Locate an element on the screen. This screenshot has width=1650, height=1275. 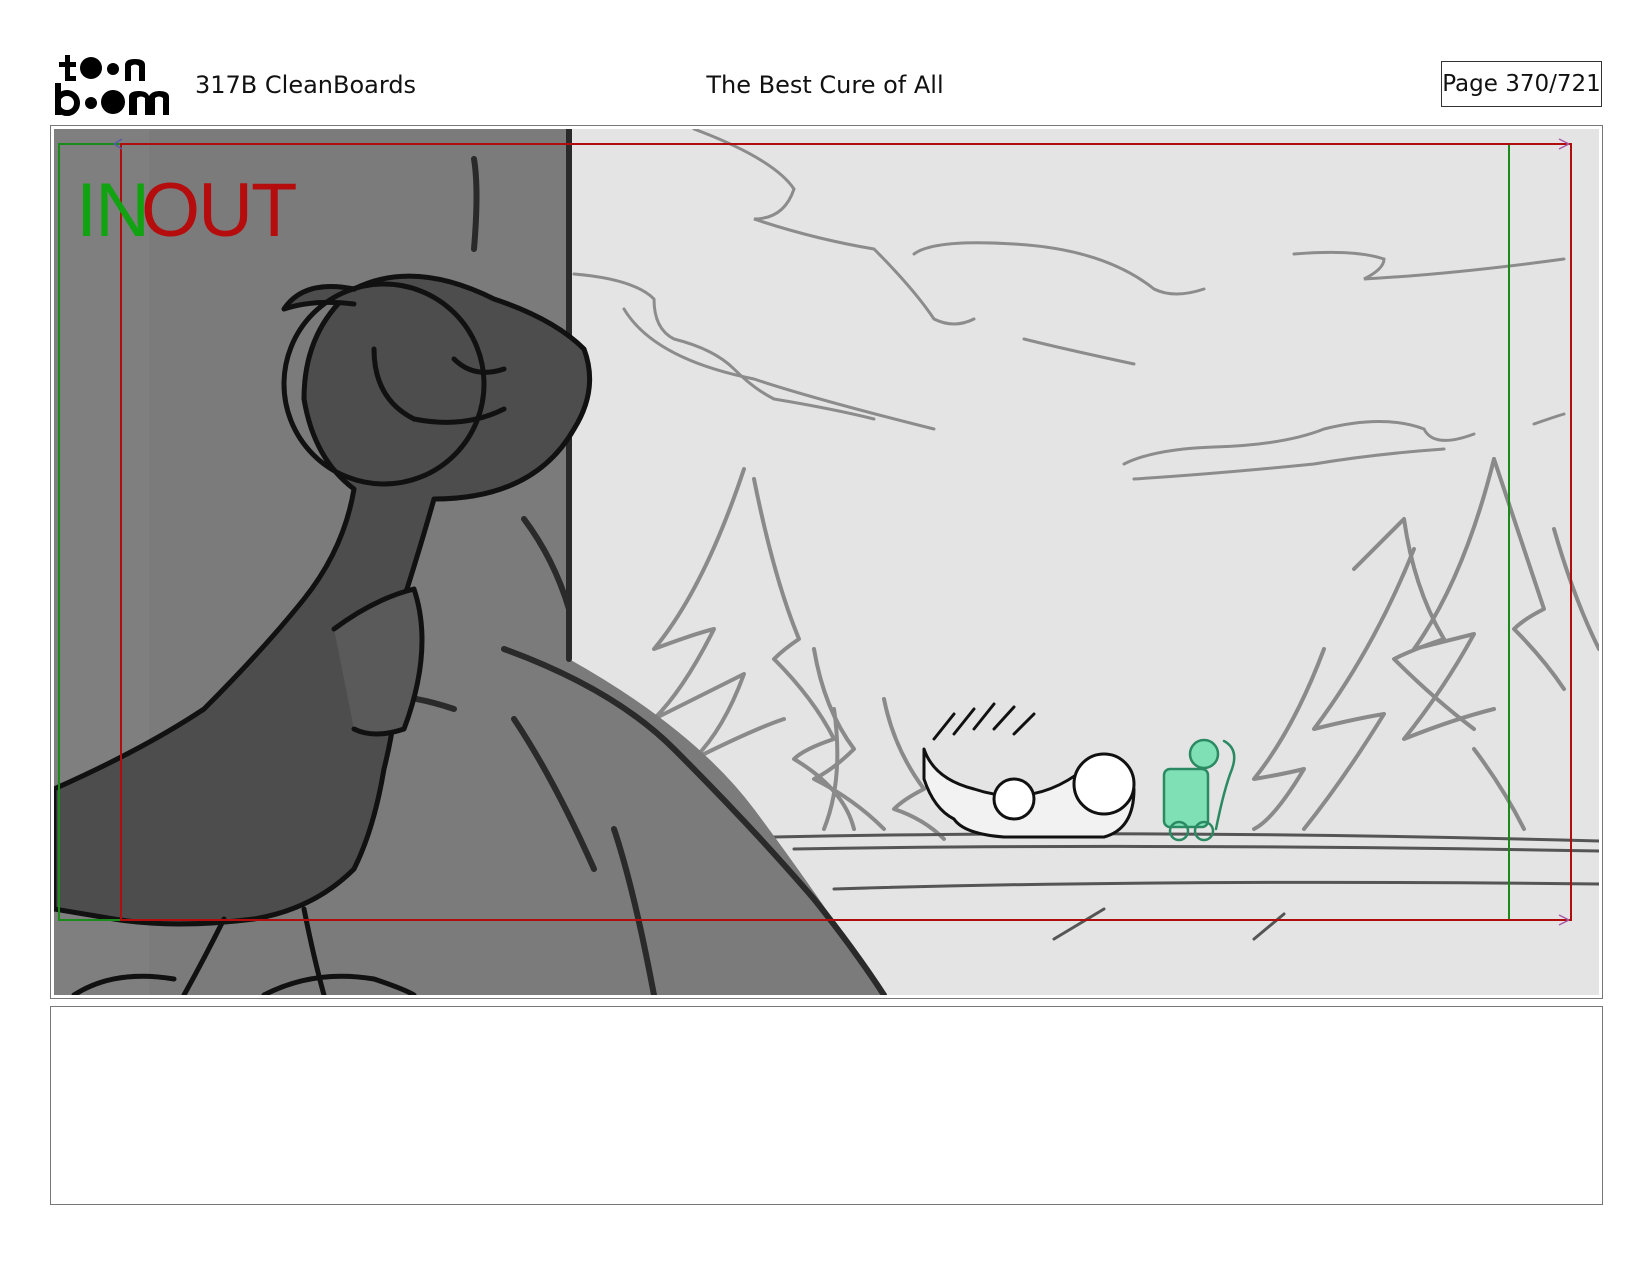
panel-notes-box is located at coordinates (826, 1105).